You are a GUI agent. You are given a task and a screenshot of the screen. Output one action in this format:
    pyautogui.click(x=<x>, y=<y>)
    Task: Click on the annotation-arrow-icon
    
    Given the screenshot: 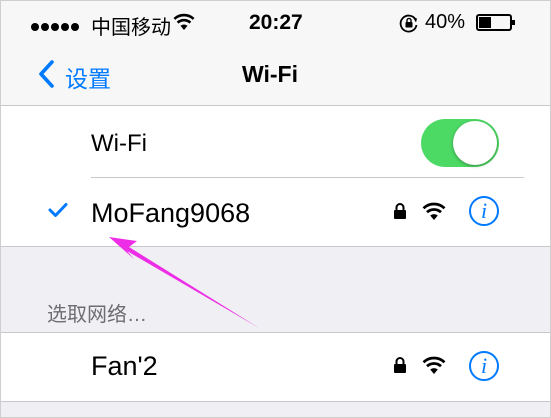 What is the action you would take?
    pyautogui.click(x=184, y=282)
    